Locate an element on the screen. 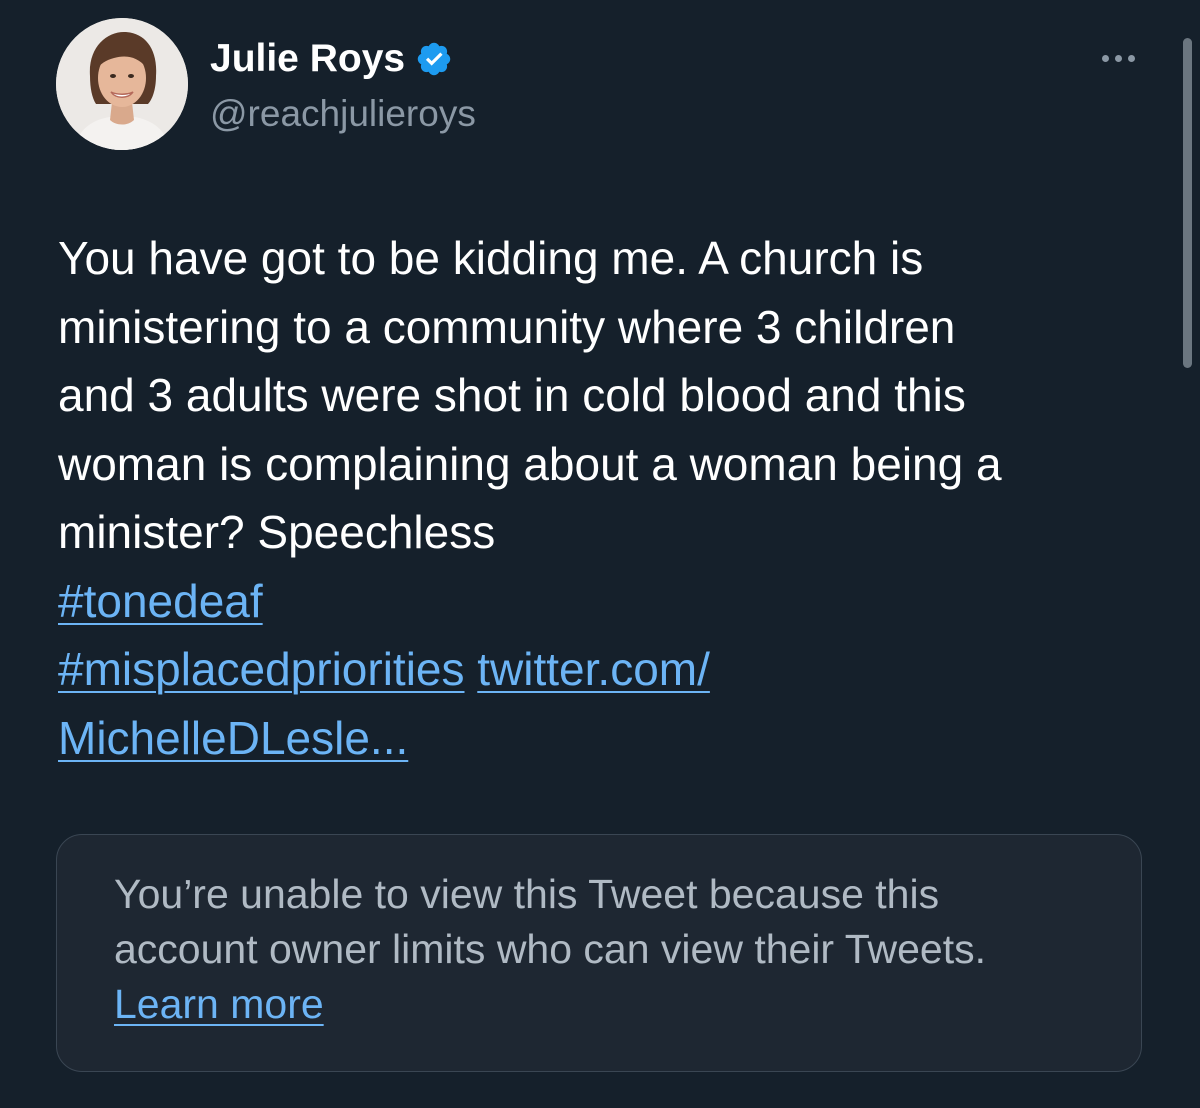 This screenshot has height=1108, width=1200. avatar is located at coordinates (122, 84).